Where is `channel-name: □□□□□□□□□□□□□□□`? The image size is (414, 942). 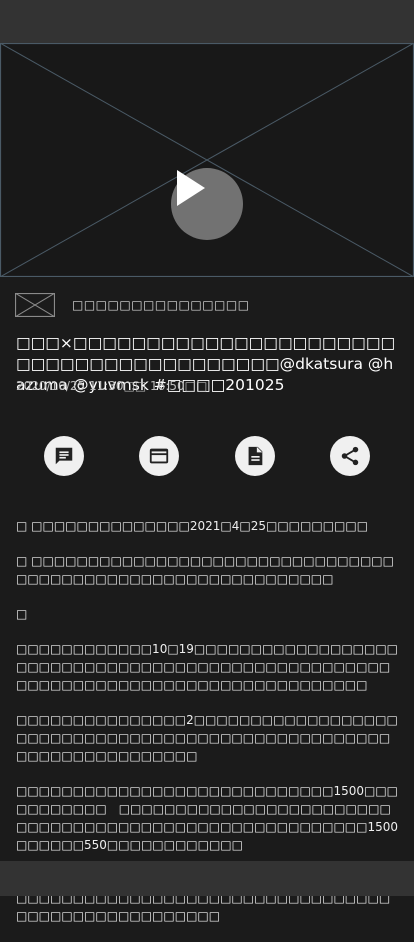
channel-name: □□□□□□□□□□□□□□□ is located at coordinates (161, 305).